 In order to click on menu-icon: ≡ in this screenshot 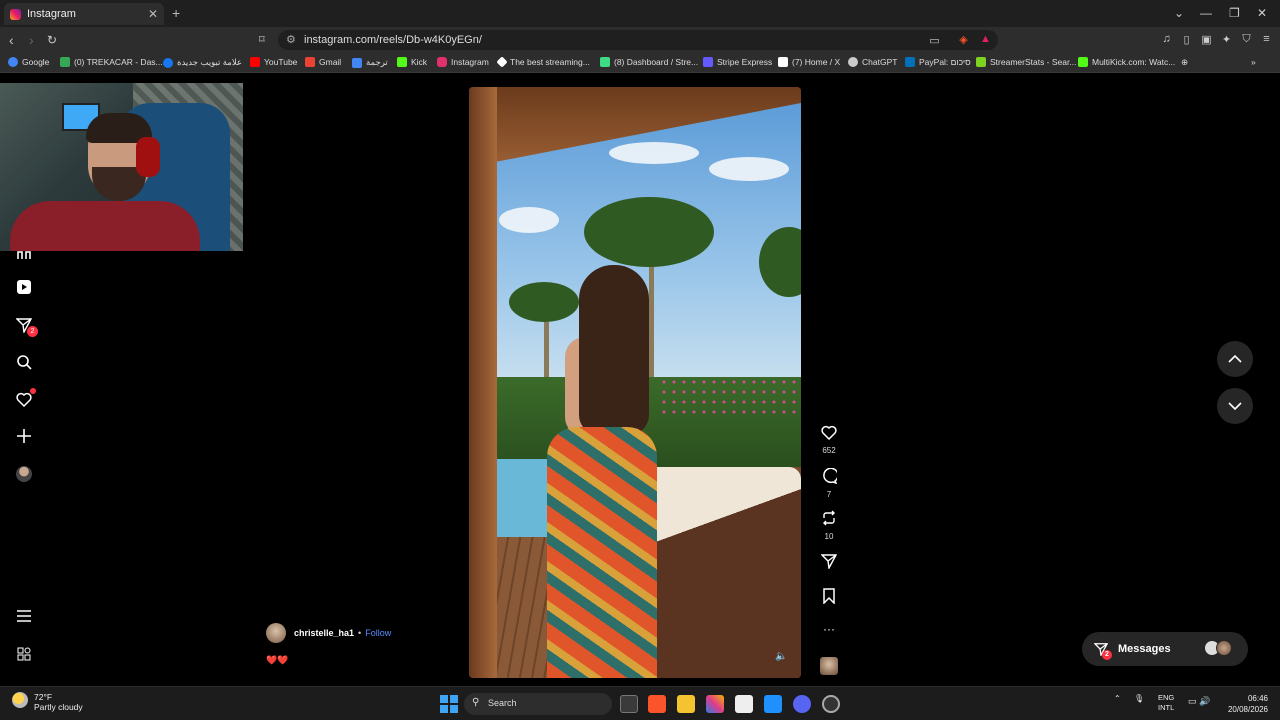, I will do `click(1266, 39)`.